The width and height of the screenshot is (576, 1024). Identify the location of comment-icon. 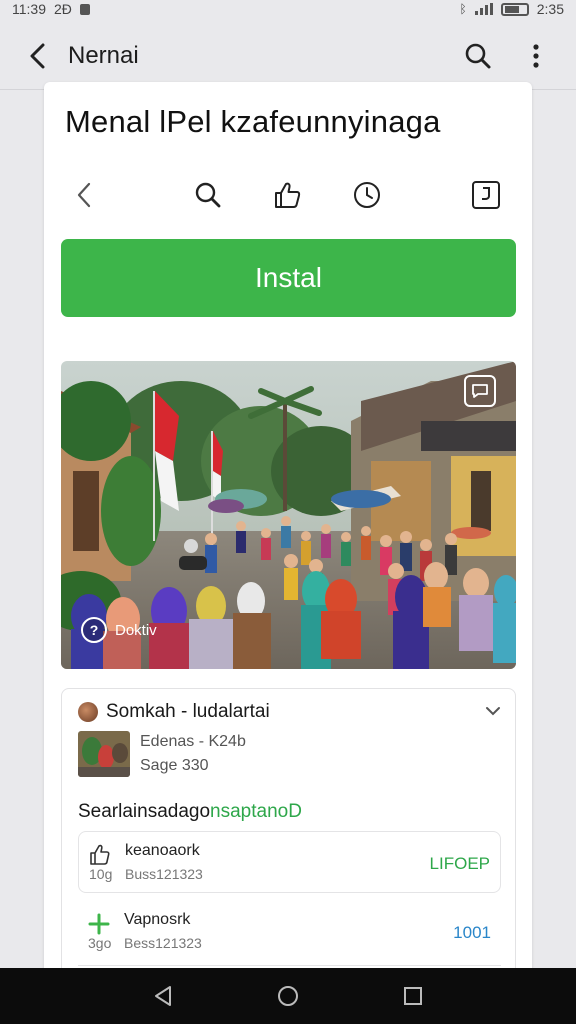
(480, 391).